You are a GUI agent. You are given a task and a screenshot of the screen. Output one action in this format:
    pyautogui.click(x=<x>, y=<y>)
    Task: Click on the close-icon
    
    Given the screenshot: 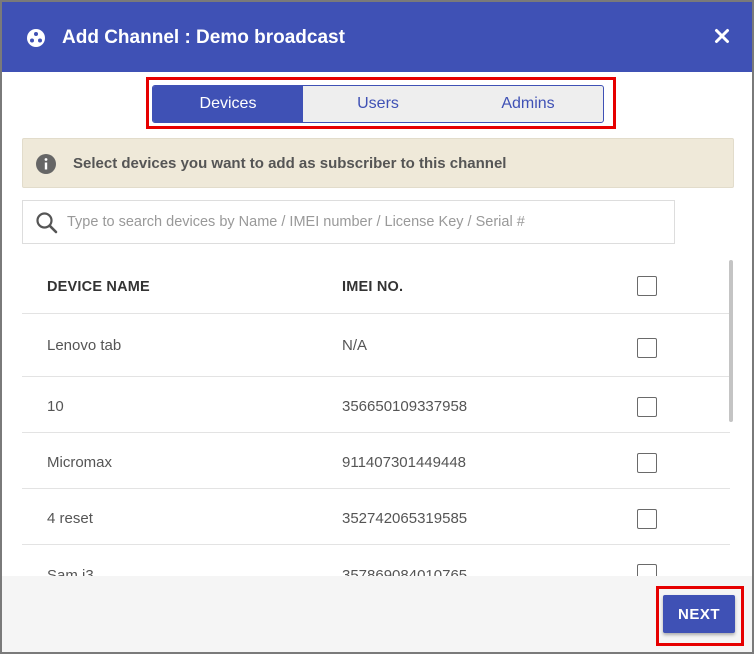 What is the action you would take?
    pyautogui.click(x=722, y=36)
    